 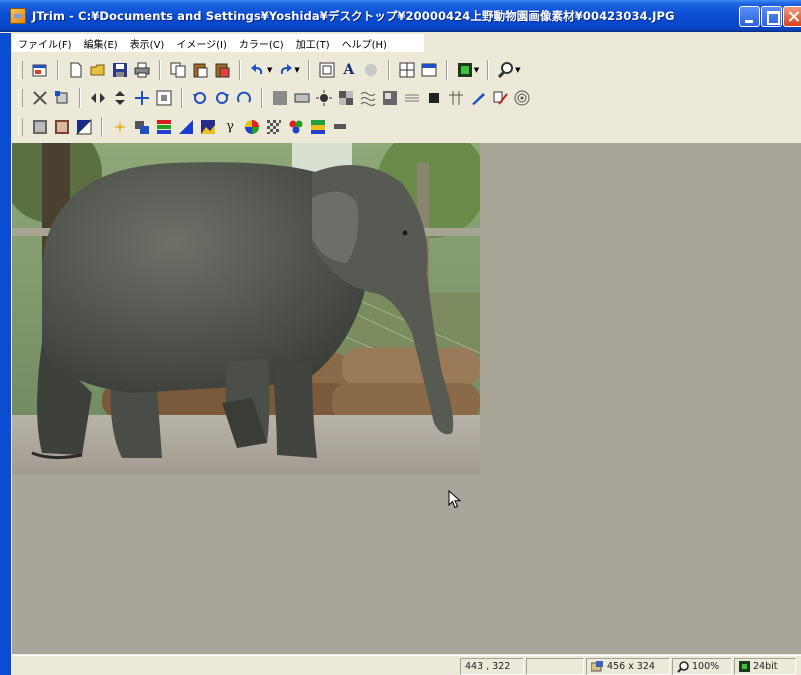 I want to click on panel-layout-icon, so click(x=429, y=70).